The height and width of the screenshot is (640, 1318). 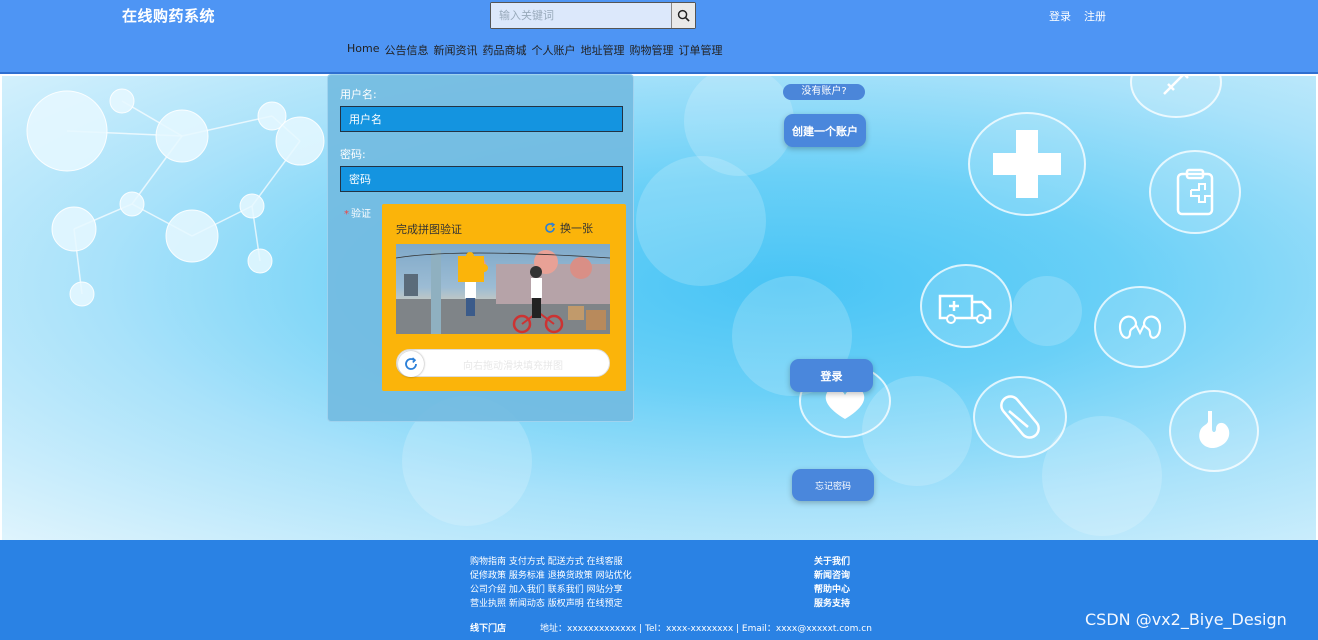 I want to click on required-star: *, so click(x=346, y=214).